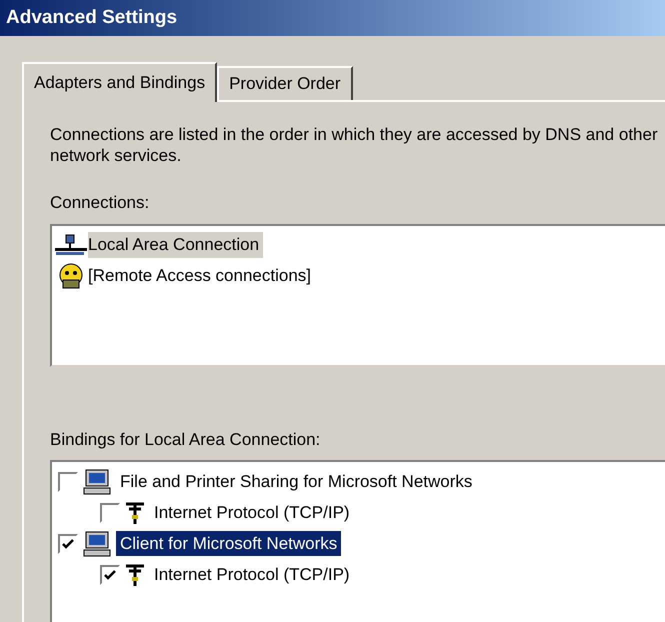 The height and width of the screenshot is (622, 665). What do you see at coordinates (285, 83) in the screenshot?
I see `tab: Provider Order` at bounding box center [285, 83].